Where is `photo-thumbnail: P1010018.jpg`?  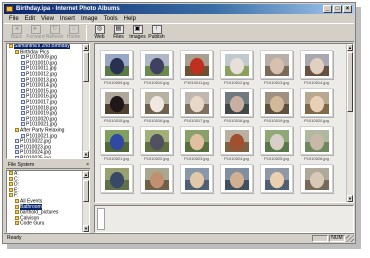
photo-thumbnail: P1010018.jpg is located at coordinates (236, 106).